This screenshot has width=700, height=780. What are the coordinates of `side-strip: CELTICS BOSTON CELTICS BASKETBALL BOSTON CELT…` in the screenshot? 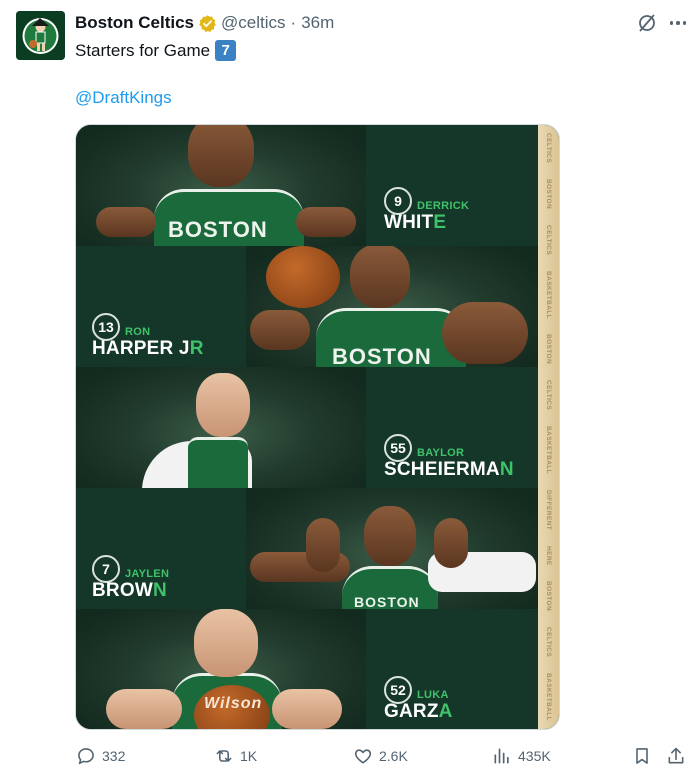 It's located at (548, 427).